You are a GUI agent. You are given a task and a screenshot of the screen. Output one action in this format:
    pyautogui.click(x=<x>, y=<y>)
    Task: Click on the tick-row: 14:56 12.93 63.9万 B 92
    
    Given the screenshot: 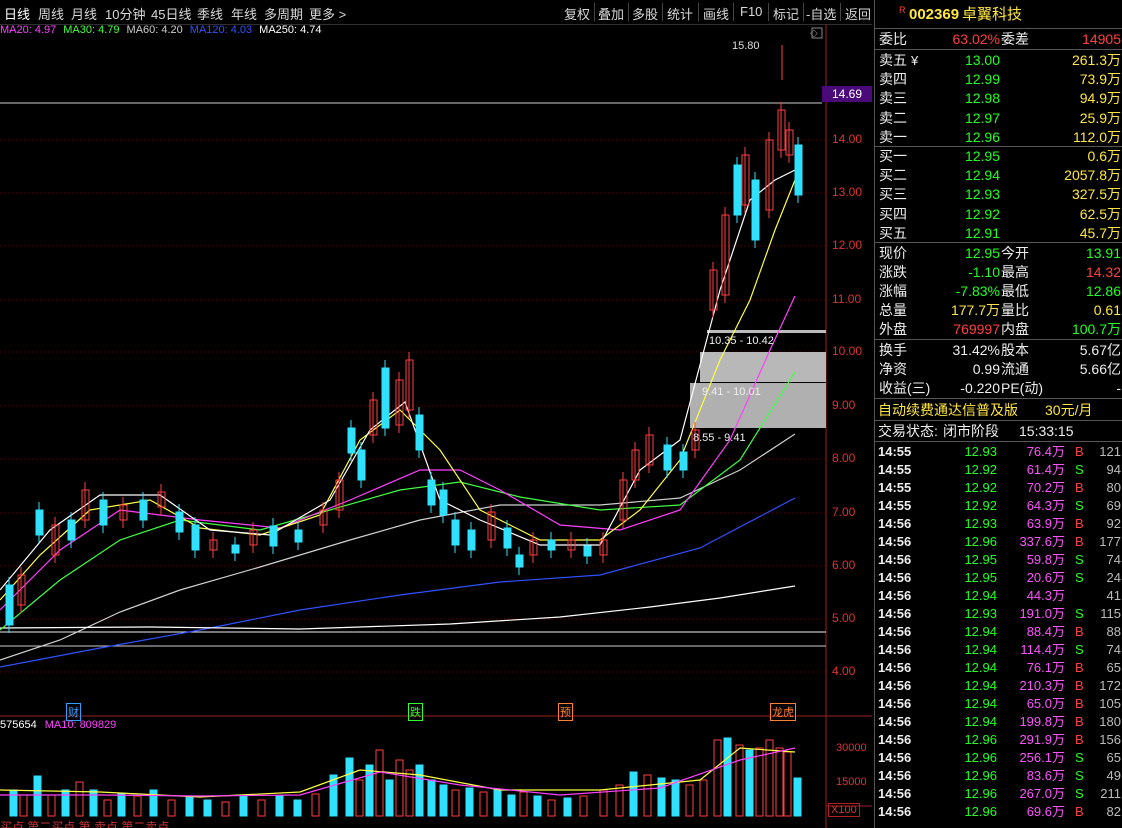 What is the action you would take?
    pyautogui.click(x=998, y=524)
    